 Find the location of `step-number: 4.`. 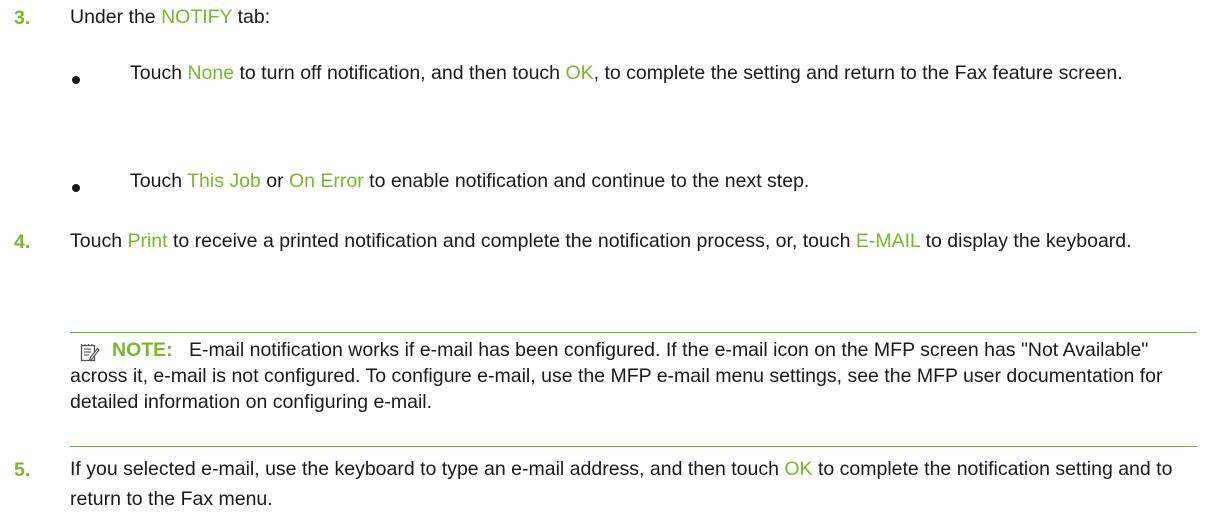

step-number: 4. is located at coordinates (22, 242).